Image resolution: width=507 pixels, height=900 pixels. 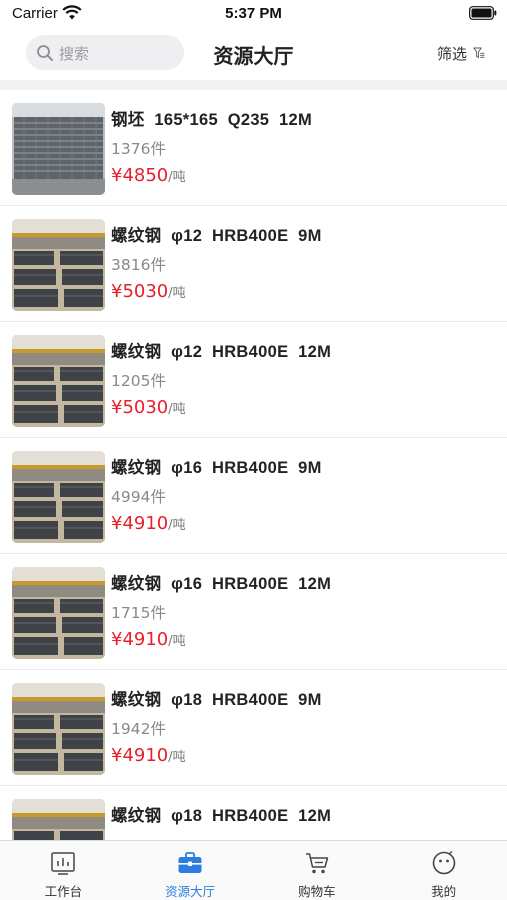 I want to click on navigation-bar: 搜索 资源大厅 筛选, so click(x=253, y=54).